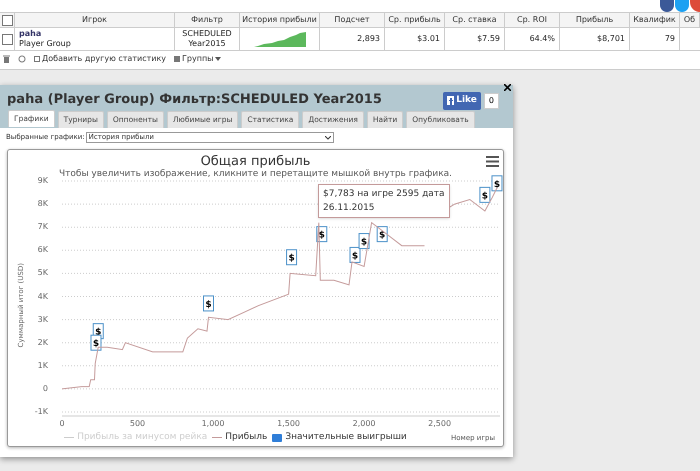 This screenshot has width=700, height=471. What do you see at coordinates (43, 227) in the screenshot?
I see `y-tick-label: 7K` at bounding box center [43, 227].